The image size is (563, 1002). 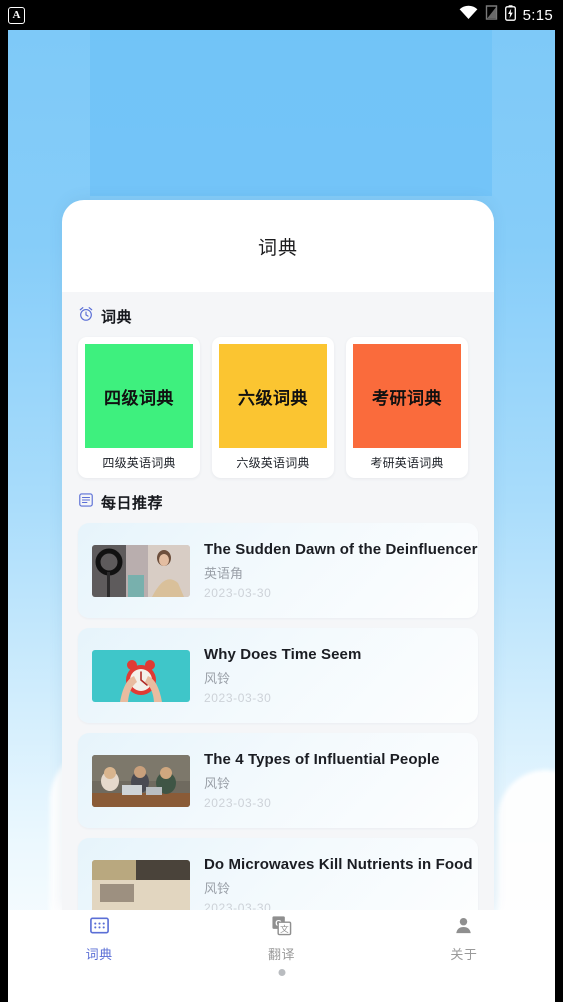 I want to click on person-icon, so click(x=463, y=928).